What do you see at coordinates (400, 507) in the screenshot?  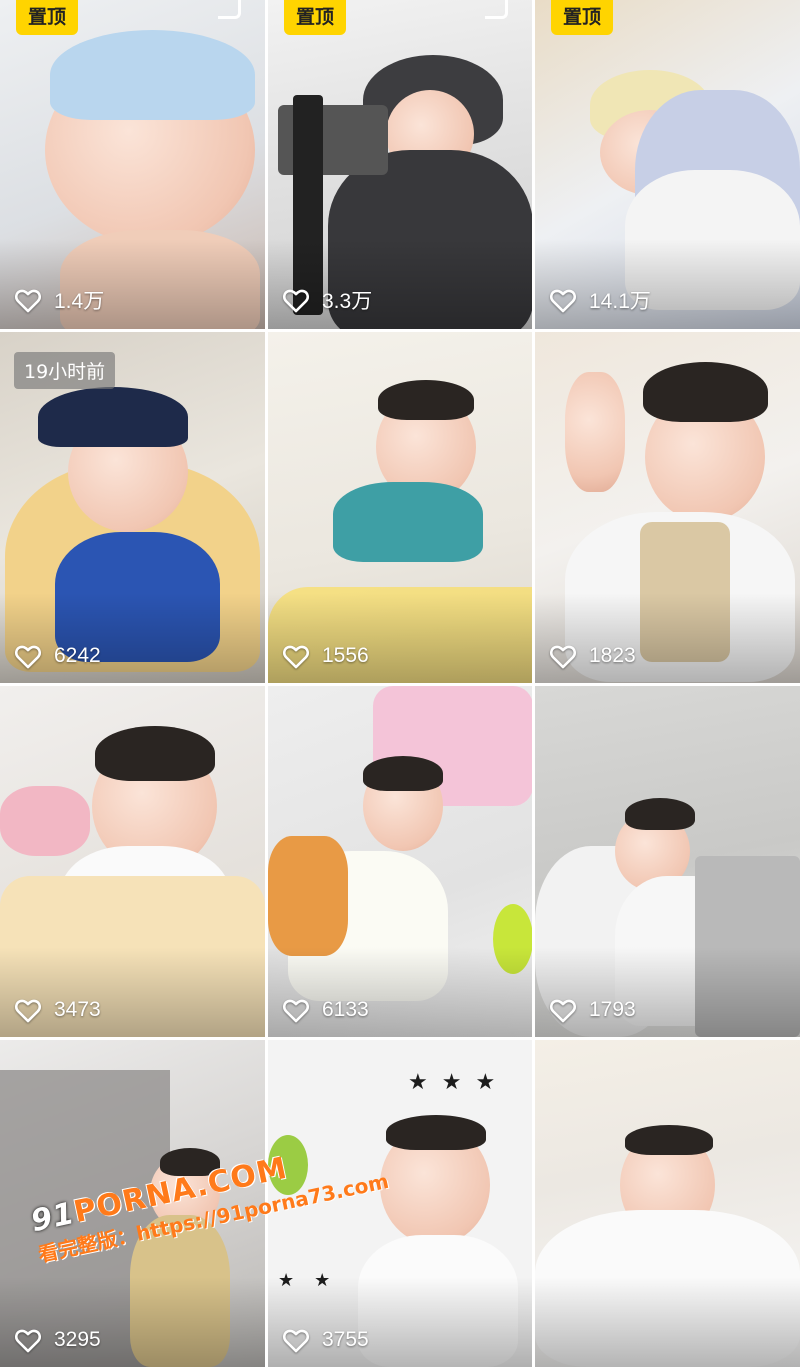 I see `video-tile-5: 1556` at bounding box center [400, 507].